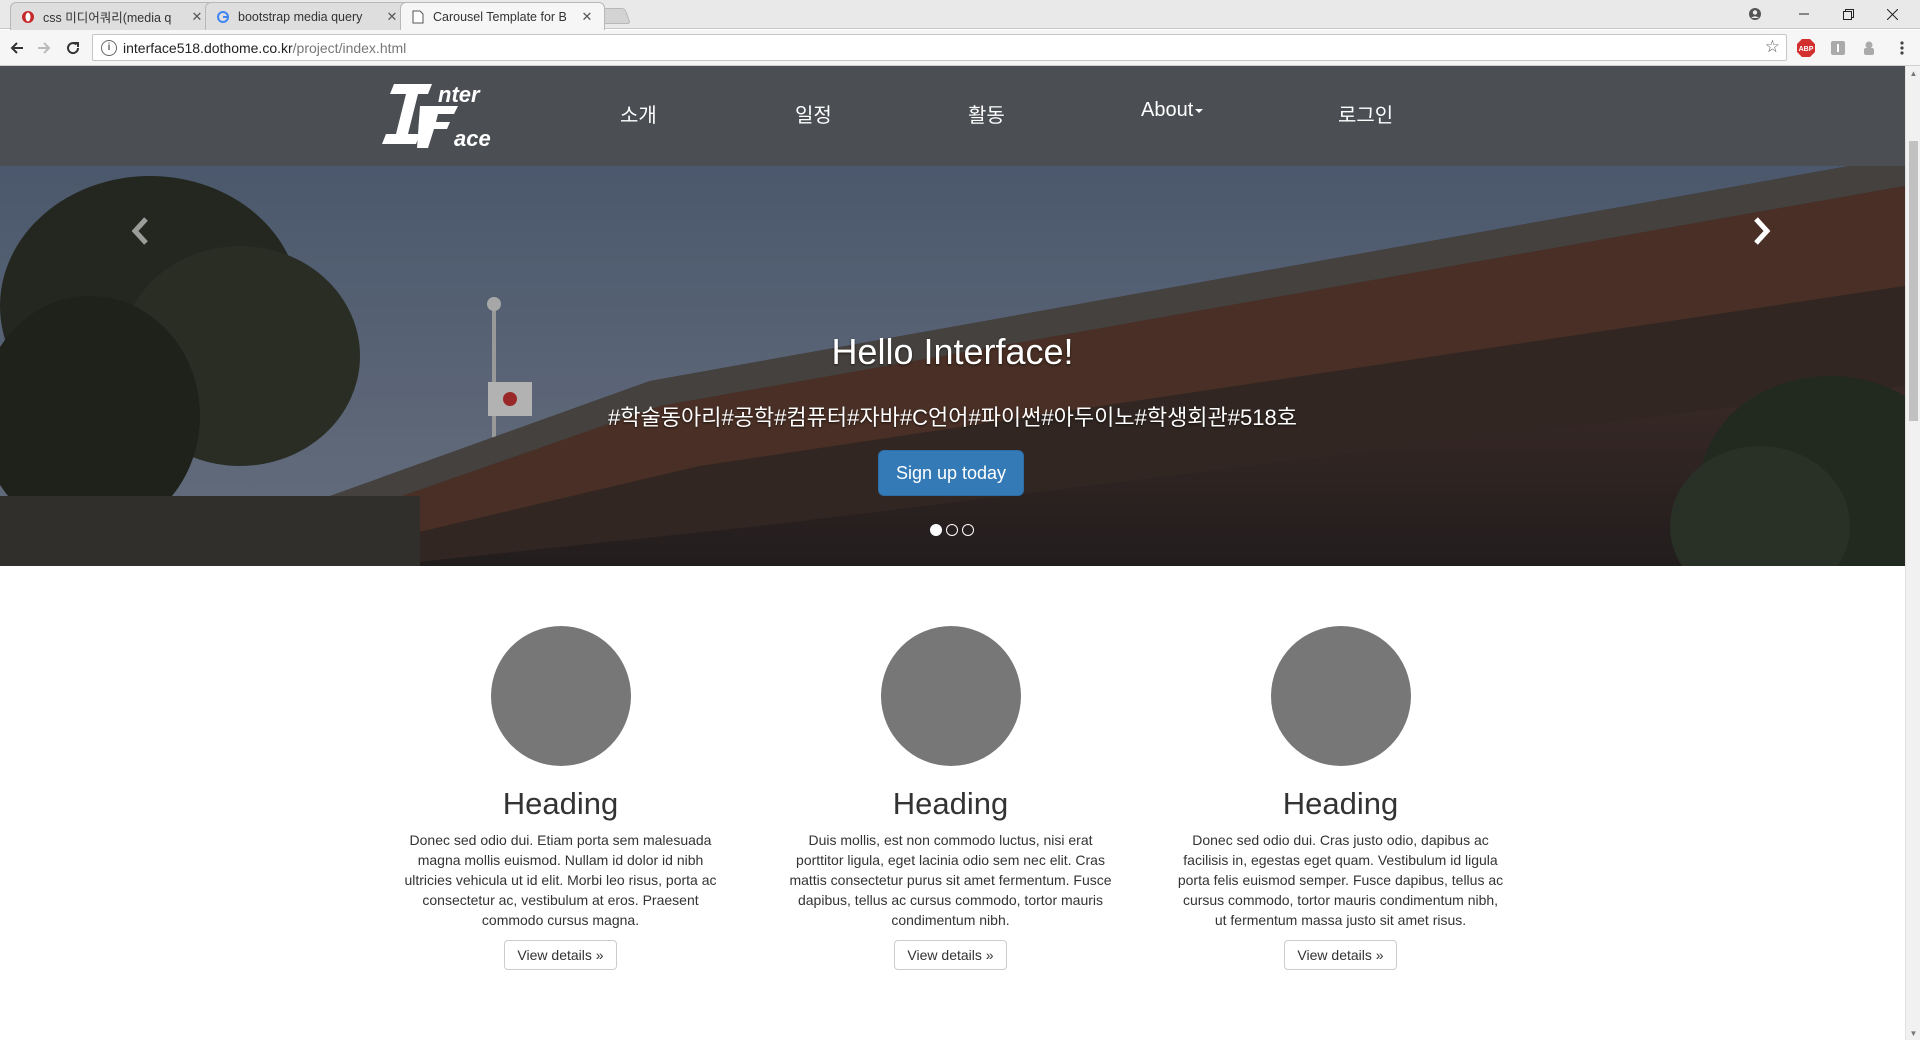 This screenshot has width=1920, height=1040. I want to click on sign-up-button: Sign up today, so click(951, 473).